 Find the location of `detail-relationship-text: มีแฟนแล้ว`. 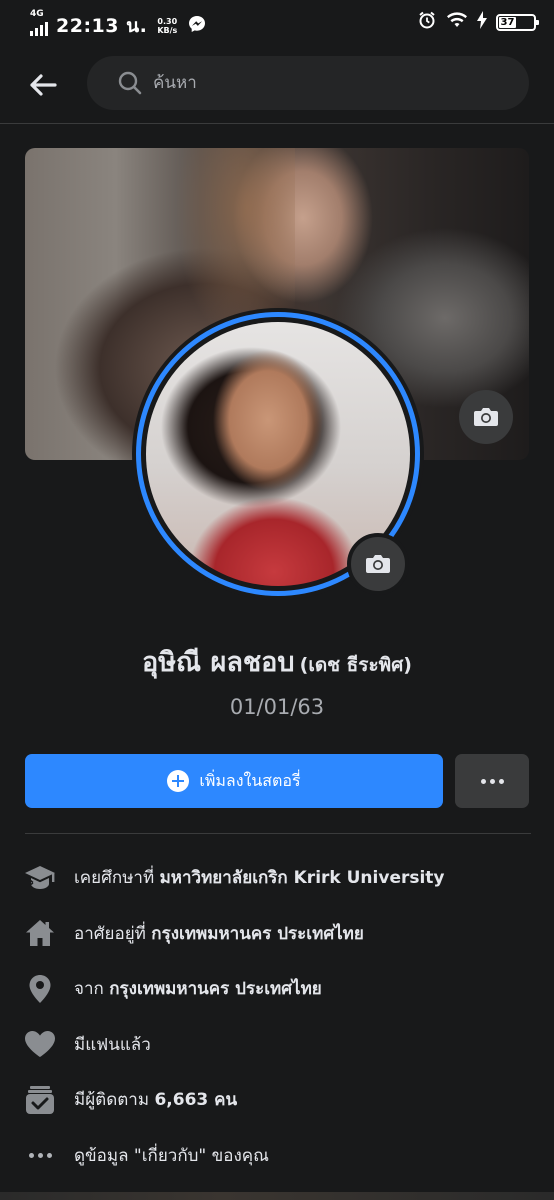

detail-relationship-text: มีแฟนแล้ว is located at coordinates (112, 1044).